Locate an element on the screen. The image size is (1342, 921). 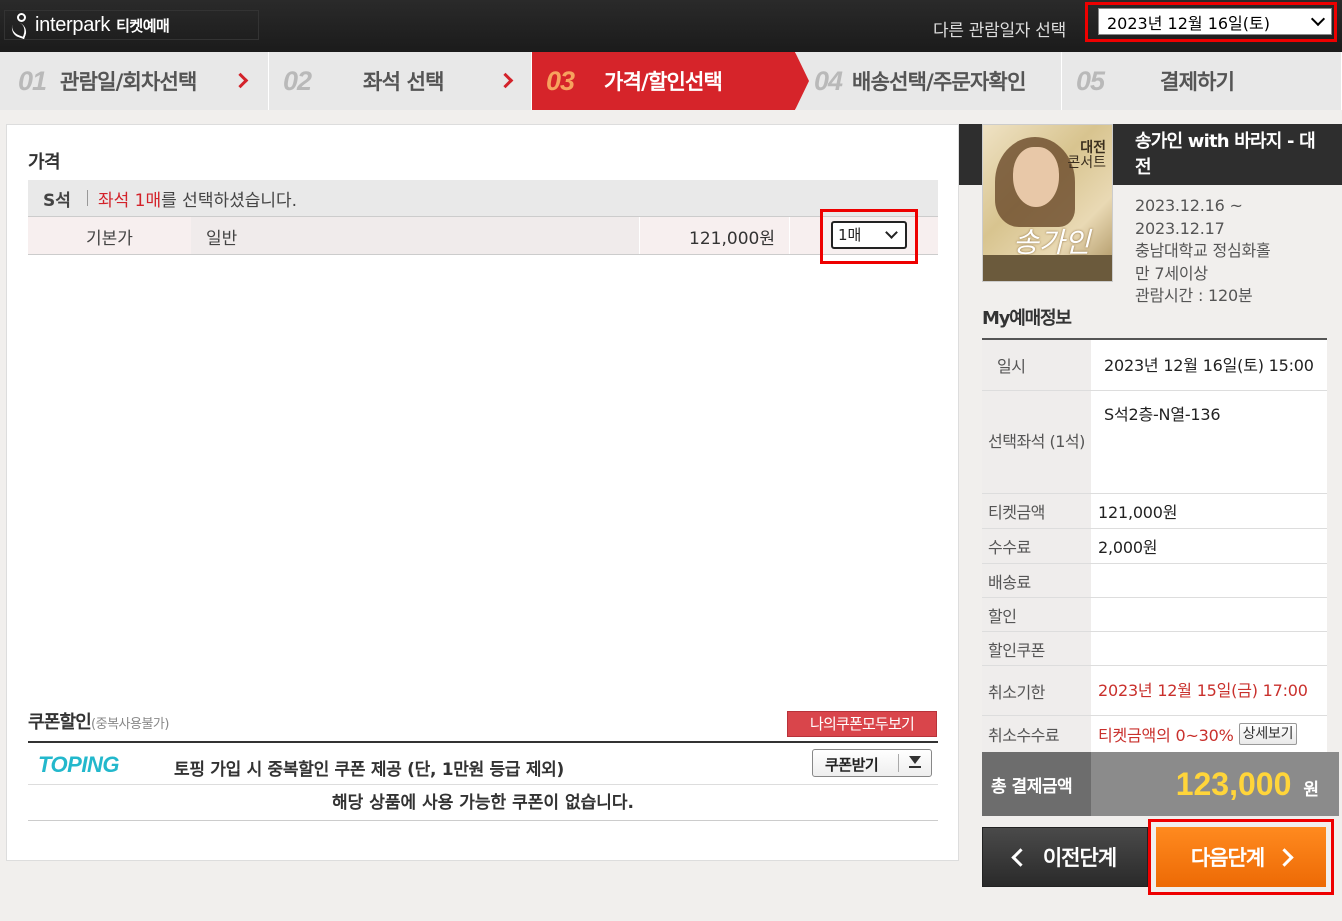
coupon-title: 쿠폰할인(중복사용불가) is located at coordinates (98, 721).